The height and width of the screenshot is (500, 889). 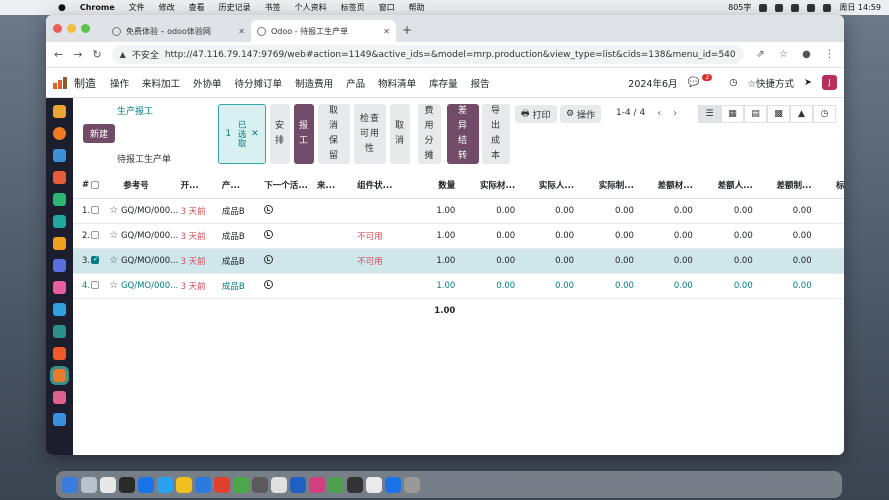 I want to click on cost-allocation-button: 费用分摊, so click(x=429, y=134).